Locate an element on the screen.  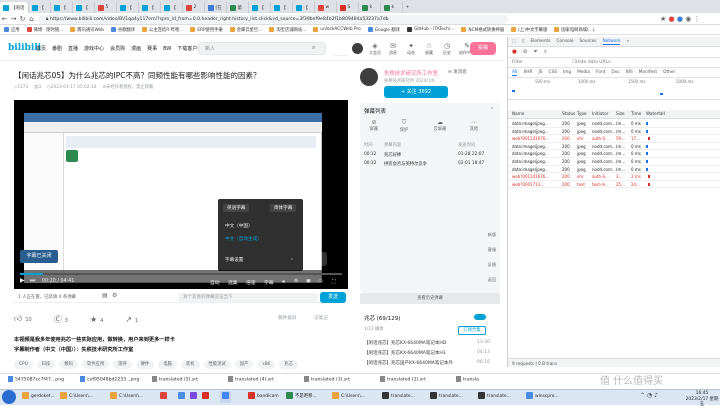
extension-icon: ★ is located at coordinates (663, 19).